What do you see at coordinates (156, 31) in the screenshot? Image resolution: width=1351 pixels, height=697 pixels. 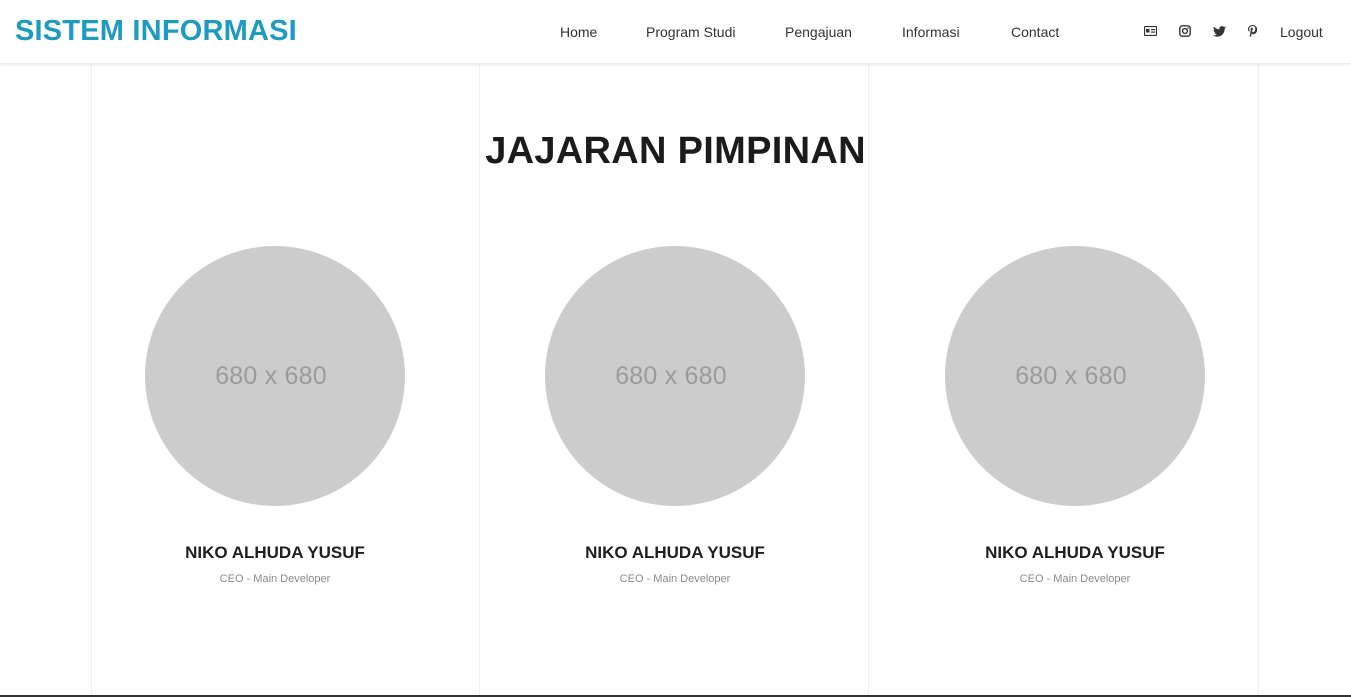 I see `brand-logo: SISTEM INFORMASI` at bounding box center [156, 31].